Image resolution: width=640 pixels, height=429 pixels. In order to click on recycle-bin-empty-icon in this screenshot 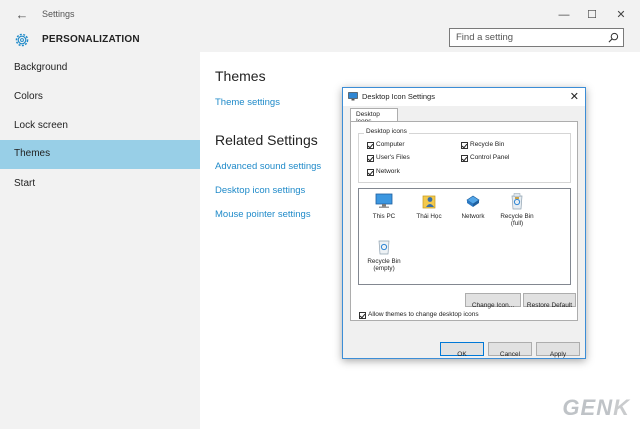, I will do `click(384, 247)`.